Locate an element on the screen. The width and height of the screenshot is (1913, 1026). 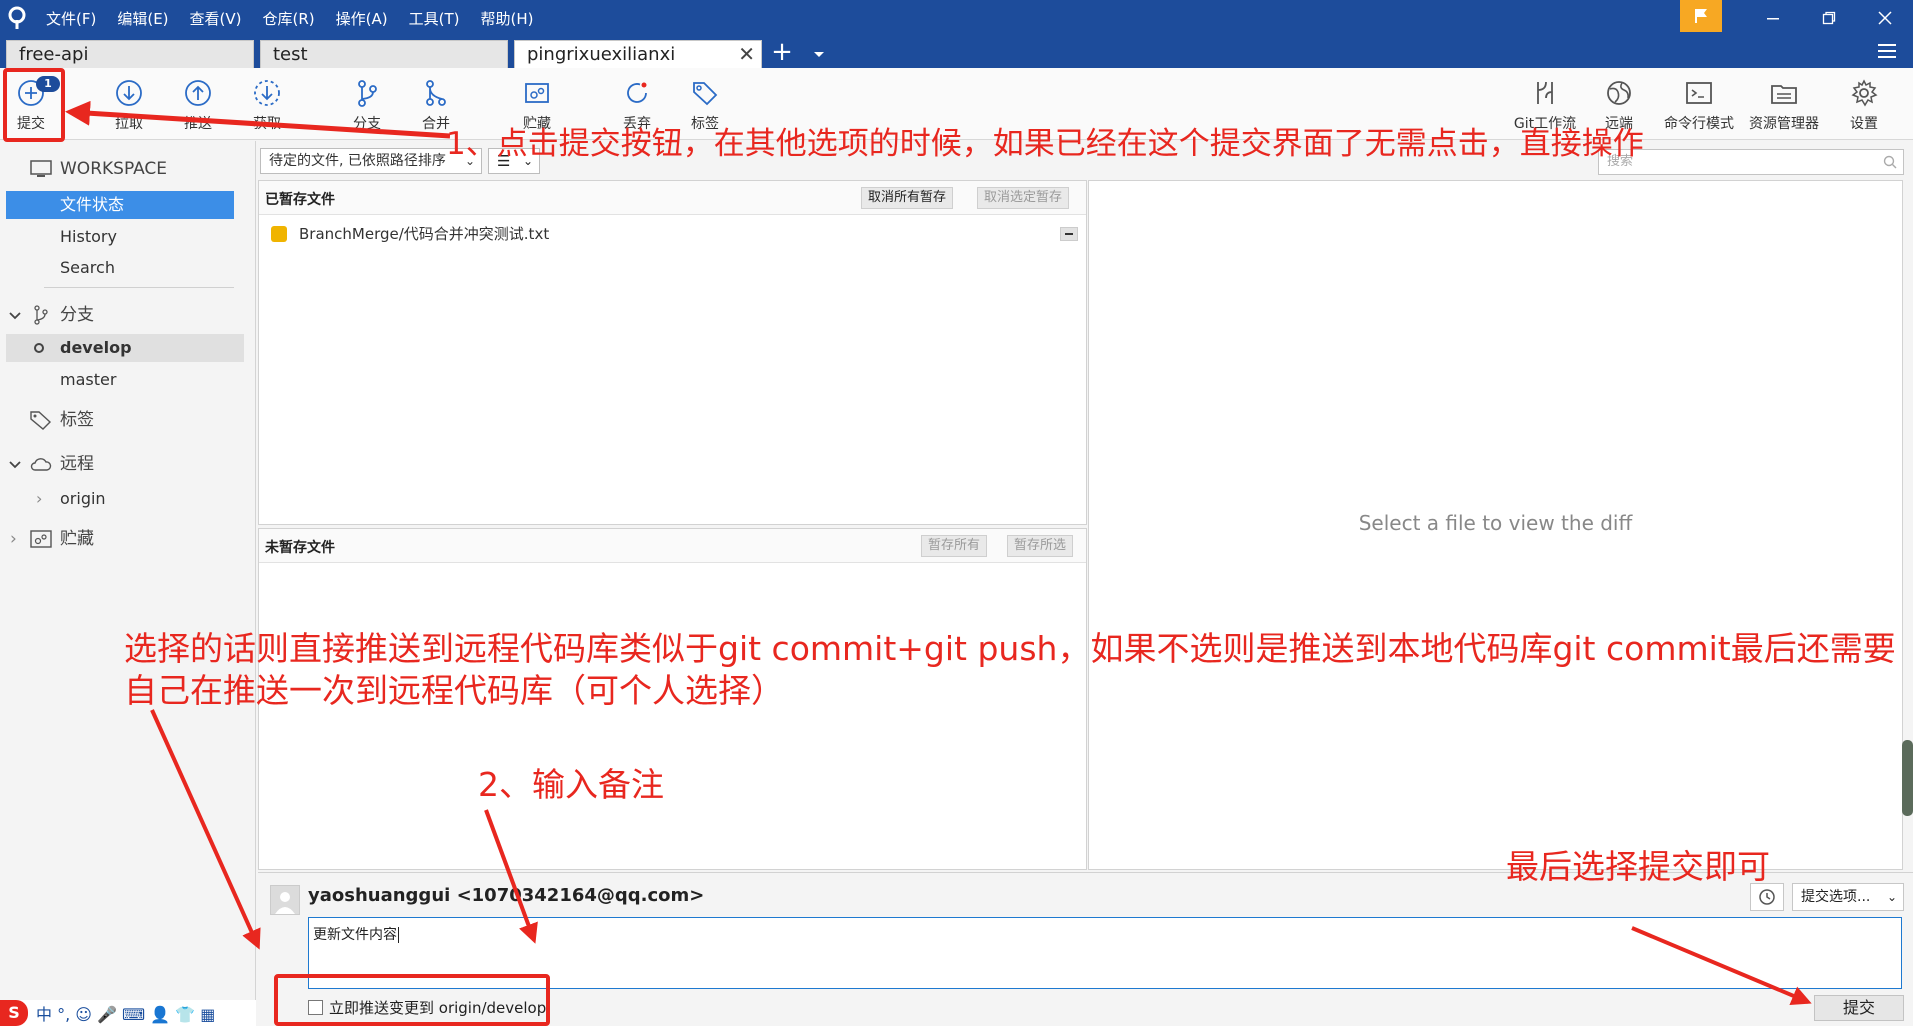
menu-help: 帮助(H) is located at coordinates (506, 18).